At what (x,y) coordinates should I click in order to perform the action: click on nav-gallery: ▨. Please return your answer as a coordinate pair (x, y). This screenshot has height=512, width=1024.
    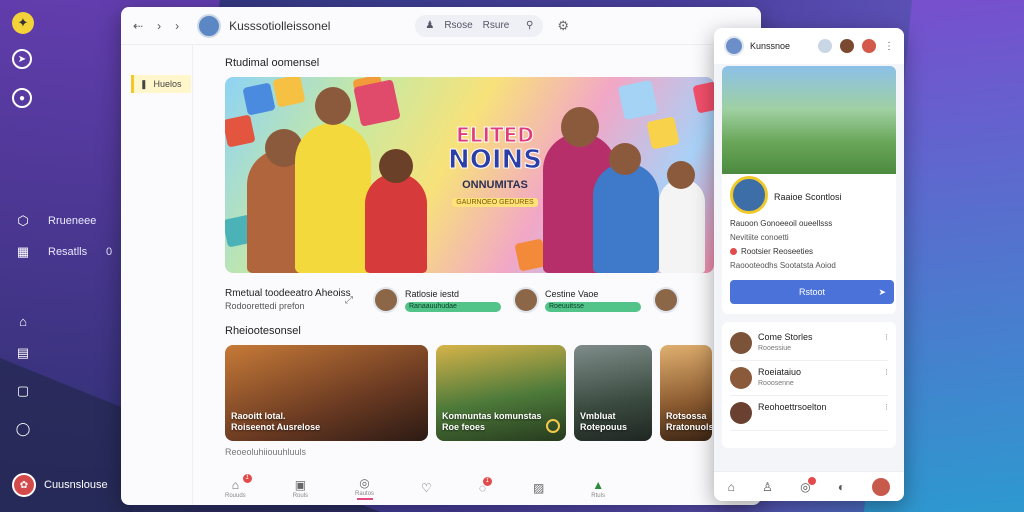
    Looking at the image, I should click on (538, 488).